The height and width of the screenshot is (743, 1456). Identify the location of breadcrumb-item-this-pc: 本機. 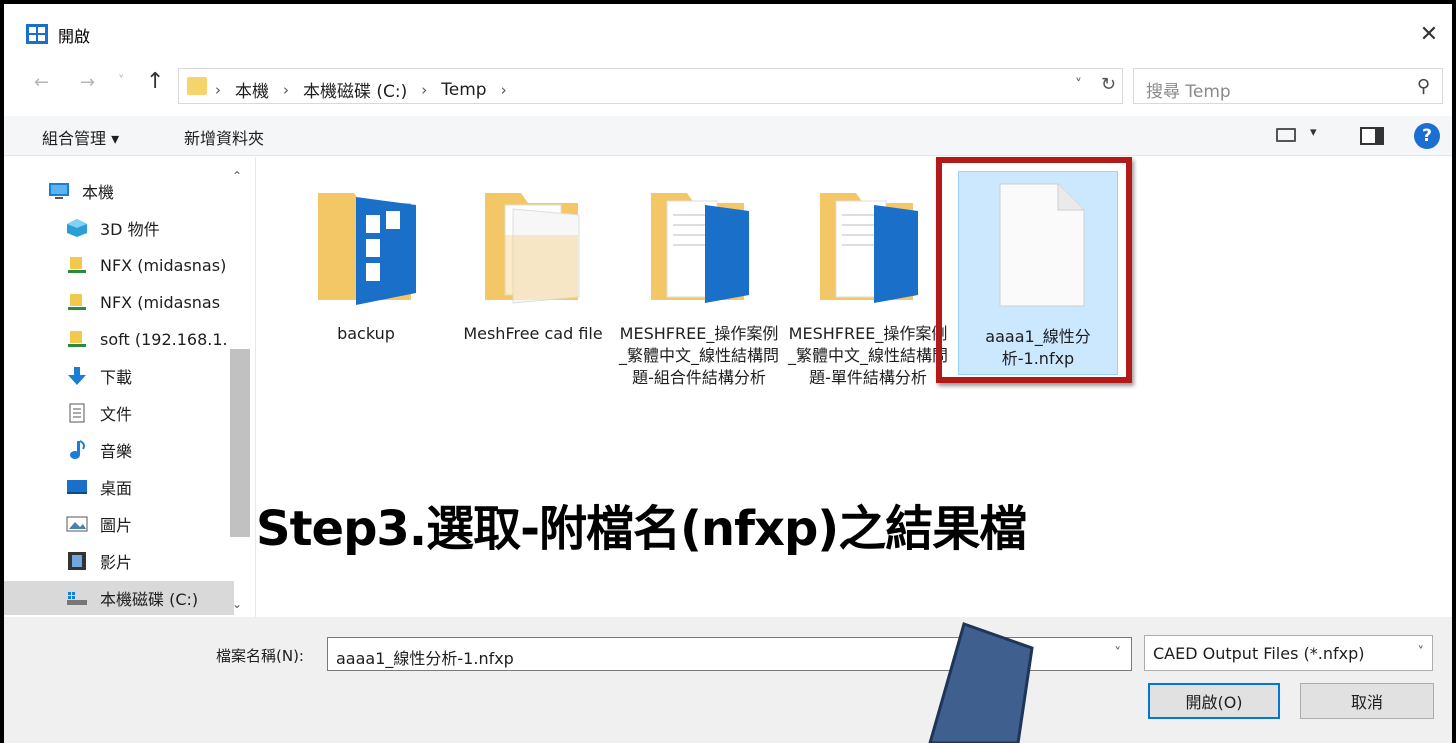
(252, 89).